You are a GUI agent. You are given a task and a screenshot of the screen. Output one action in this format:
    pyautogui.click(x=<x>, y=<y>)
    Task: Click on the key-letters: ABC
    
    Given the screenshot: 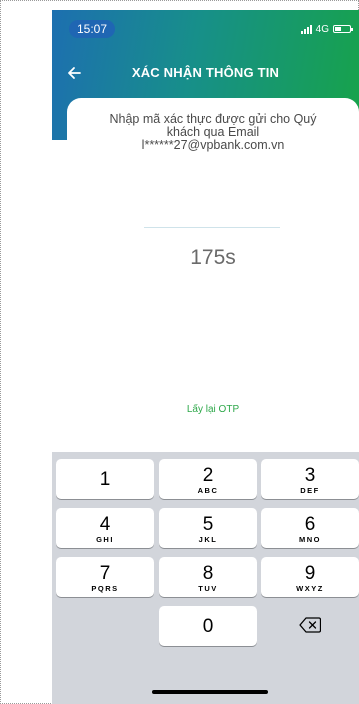 What is the action you would take?
    pyautogui.click(x=208, y=490)
    